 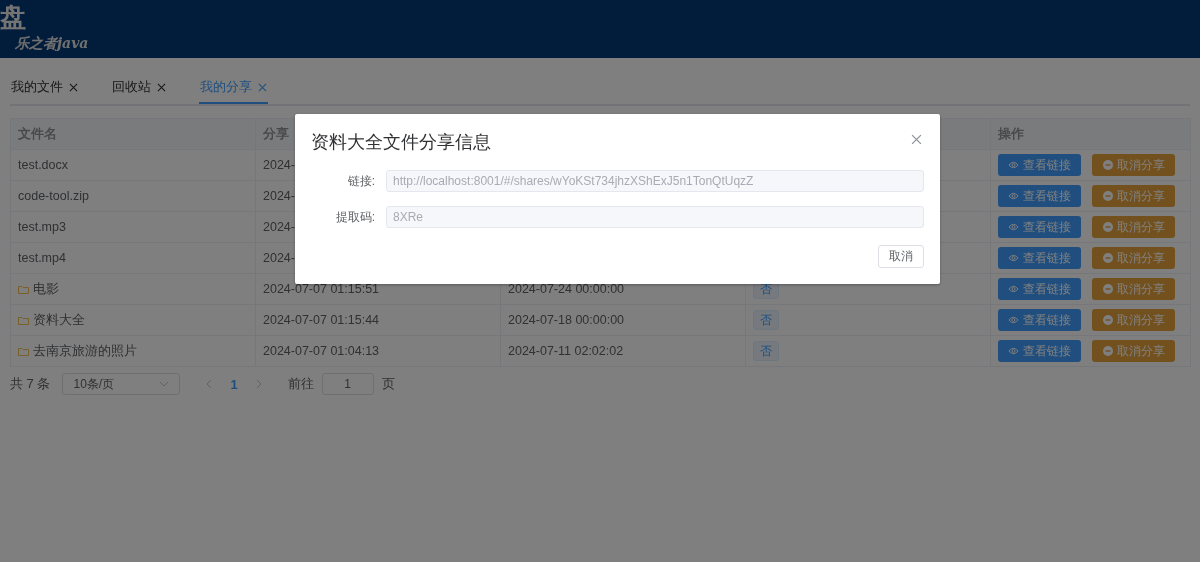 What do you see at coordinates (85, 351) in the screenshot?
I see `file-name: 去南京旅游的照片` at bounding box center [85, 351].